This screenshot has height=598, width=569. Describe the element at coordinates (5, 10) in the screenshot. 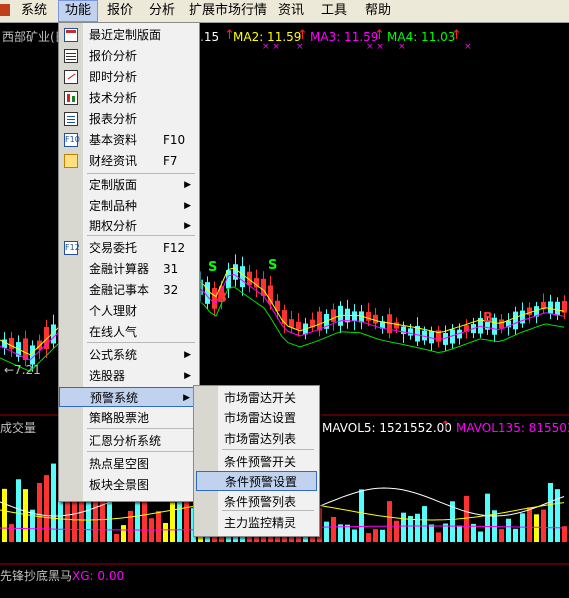

I see `app-icon` at that location.